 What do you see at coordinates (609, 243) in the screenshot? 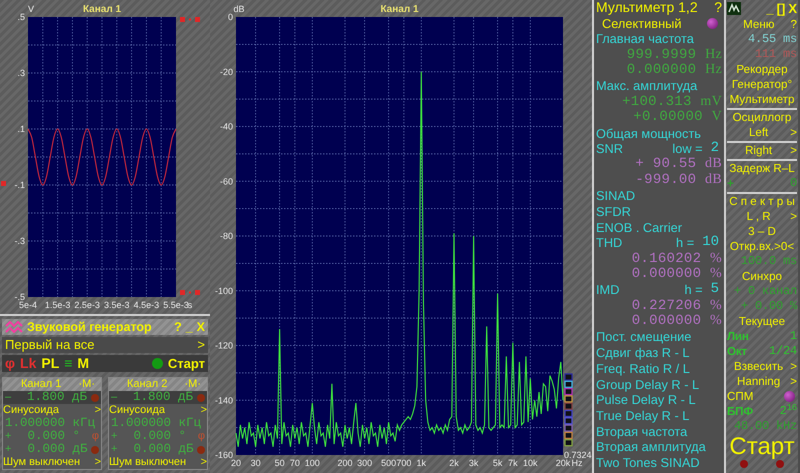
I see `measure-label: THD` at bounding box center [609, 243].